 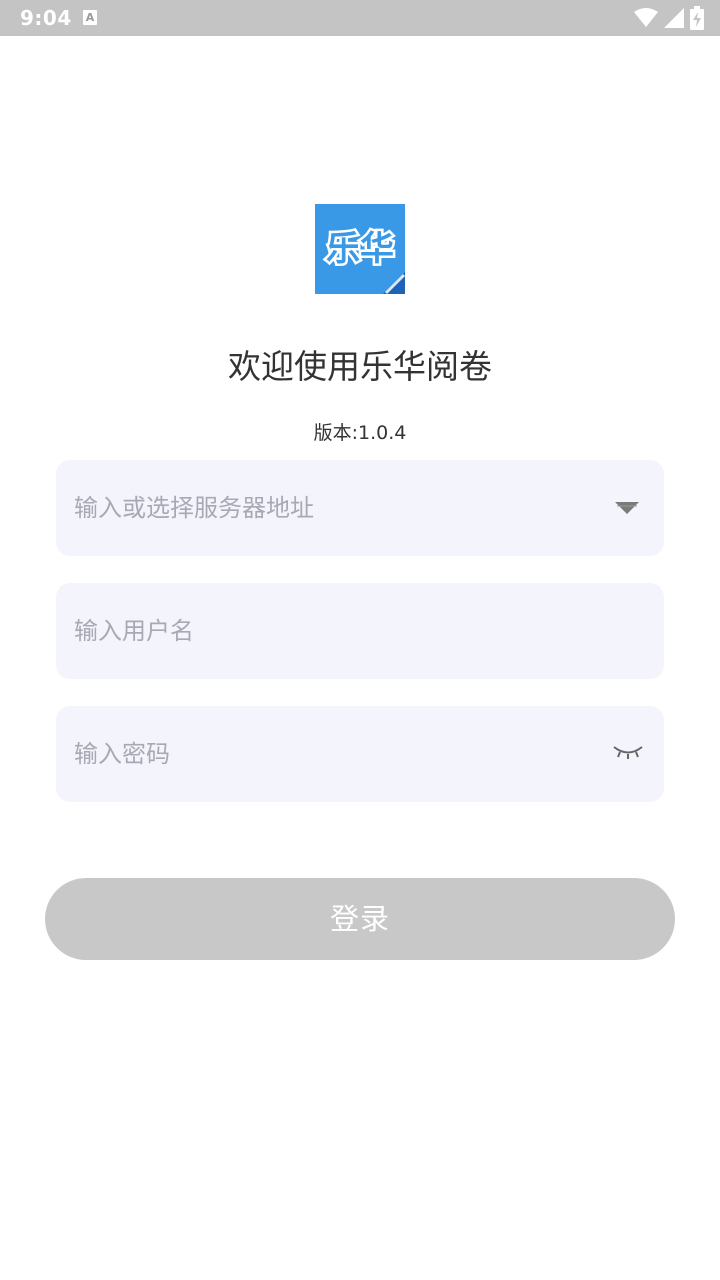 What do you see at coordinates (646, 17) in the screenshot?
I see `wifi-icon` at bounding box center [646, 17].